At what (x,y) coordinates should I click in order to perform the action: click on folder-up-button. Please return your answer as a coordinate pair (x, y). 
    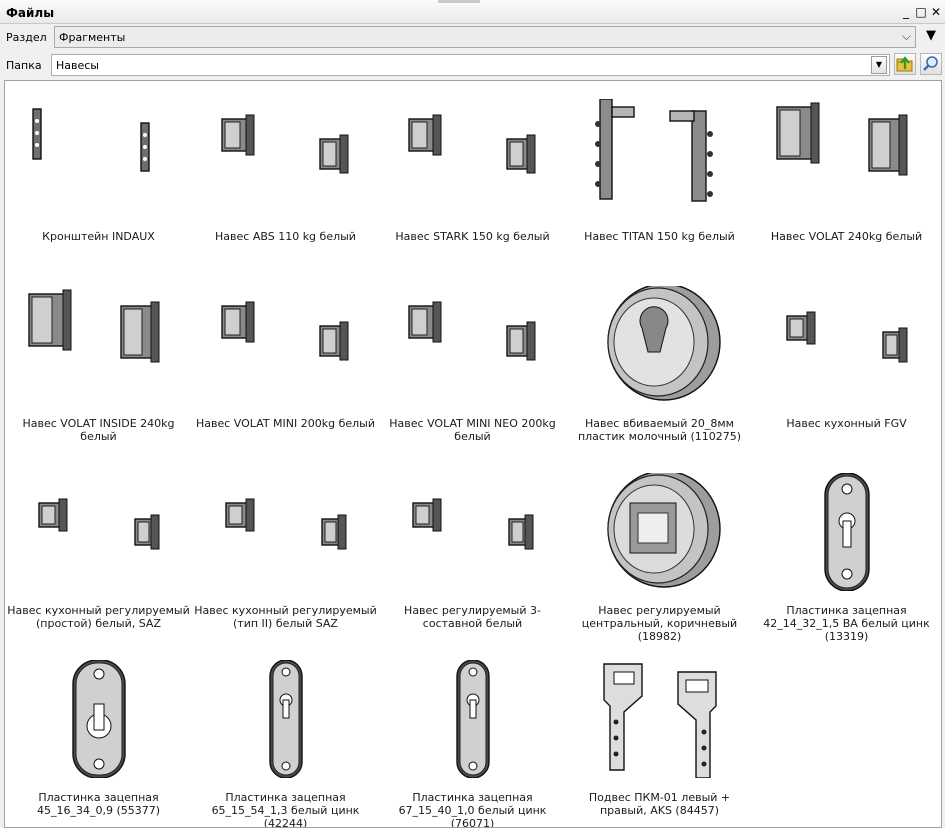
    Looking at the image, I should click on (905, 64).